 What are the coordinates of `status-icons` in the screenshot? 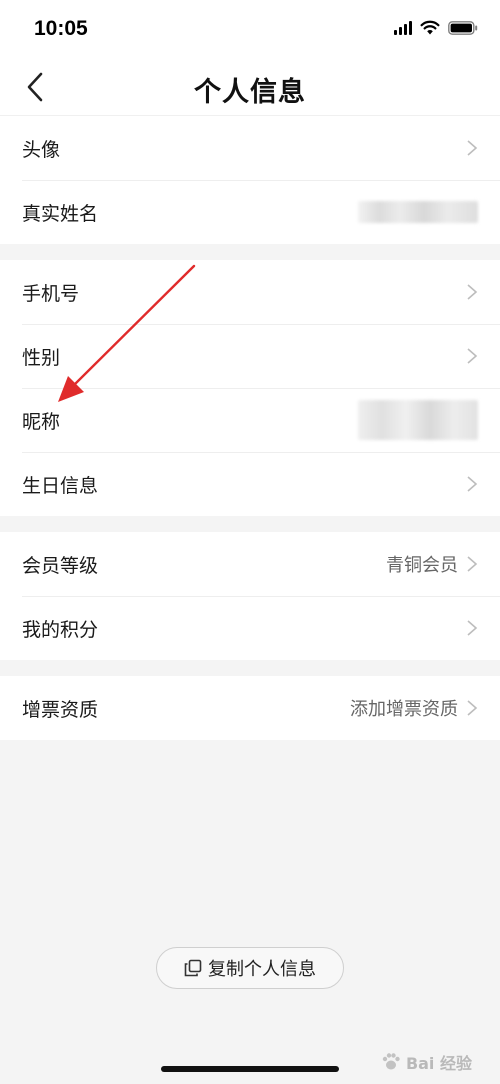 It's located at (436, 27).